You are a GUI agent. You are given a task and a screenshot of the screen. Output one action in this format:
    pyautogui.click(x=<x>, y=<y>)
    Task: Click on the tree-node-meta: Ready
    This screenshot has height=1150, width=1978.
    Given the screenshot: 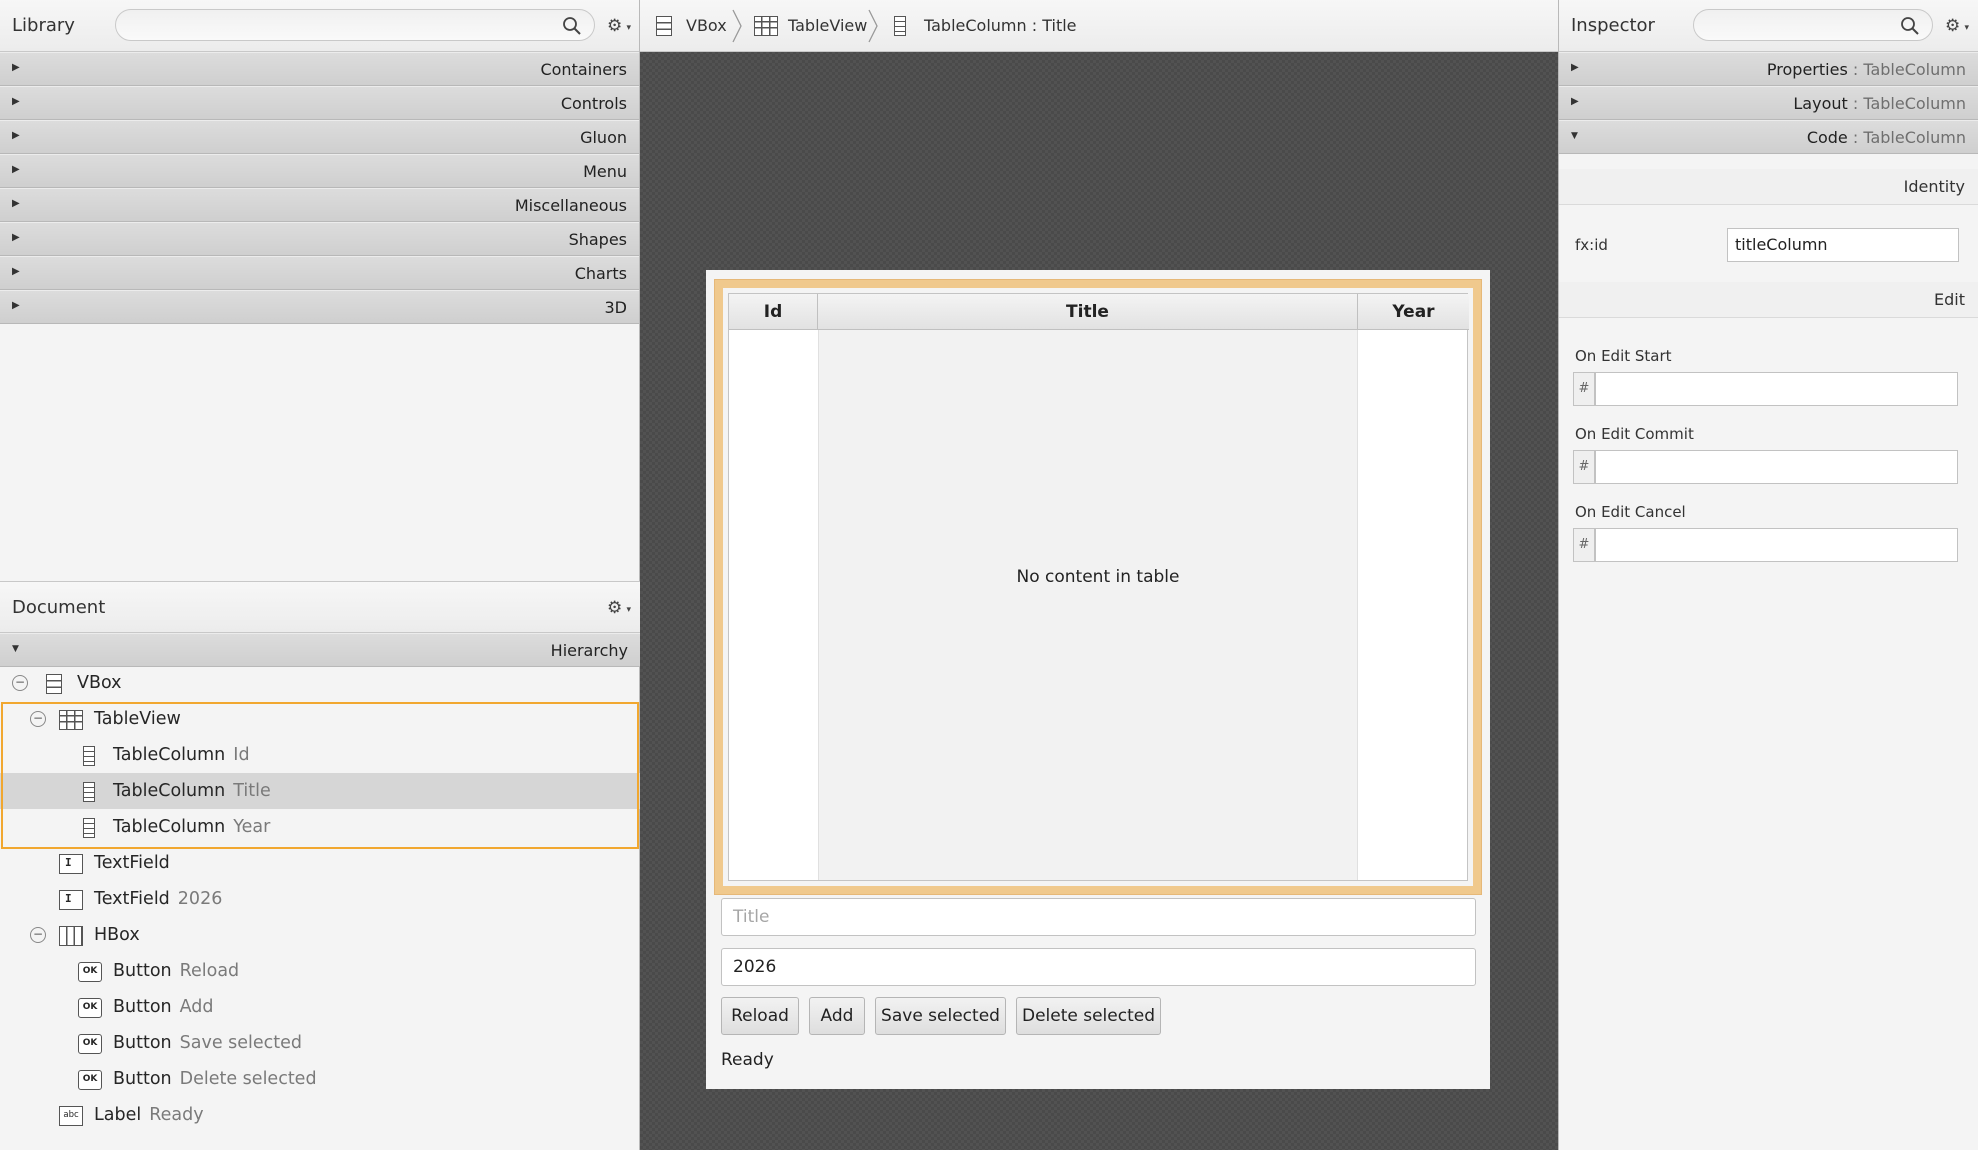 What is the action you would take?
    pyautogui.click(x=176, y=1115)
    